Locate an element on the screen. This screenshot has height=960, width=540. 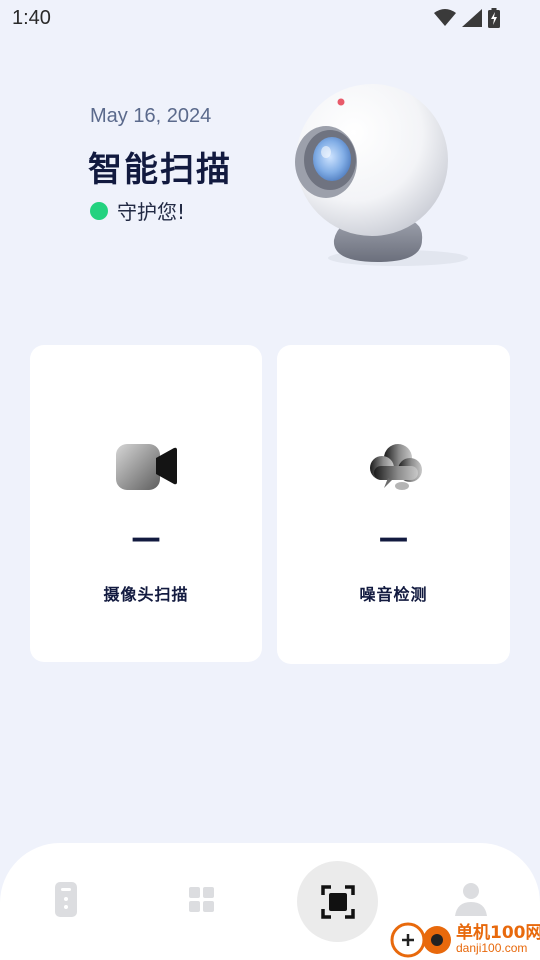
protection-status: 守护您! is located at coordinates (137, 210).